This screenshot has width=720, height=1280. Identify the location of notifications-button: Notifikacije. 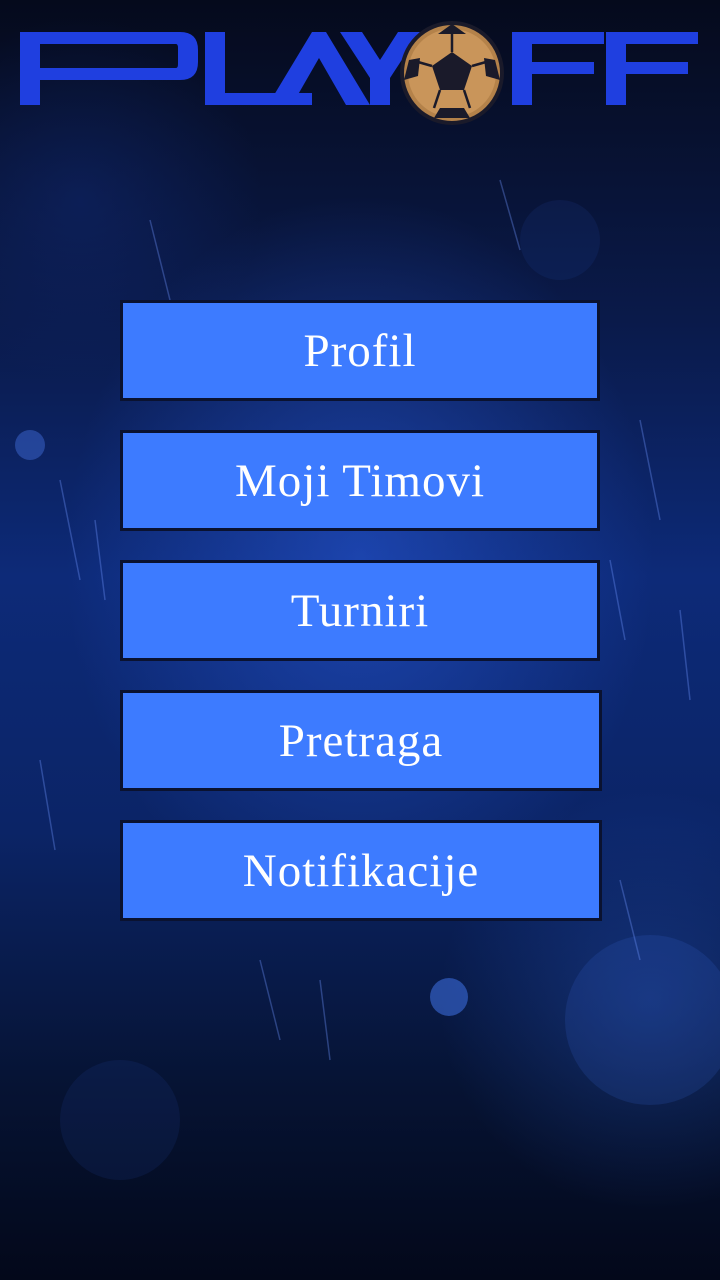
(361, 870).